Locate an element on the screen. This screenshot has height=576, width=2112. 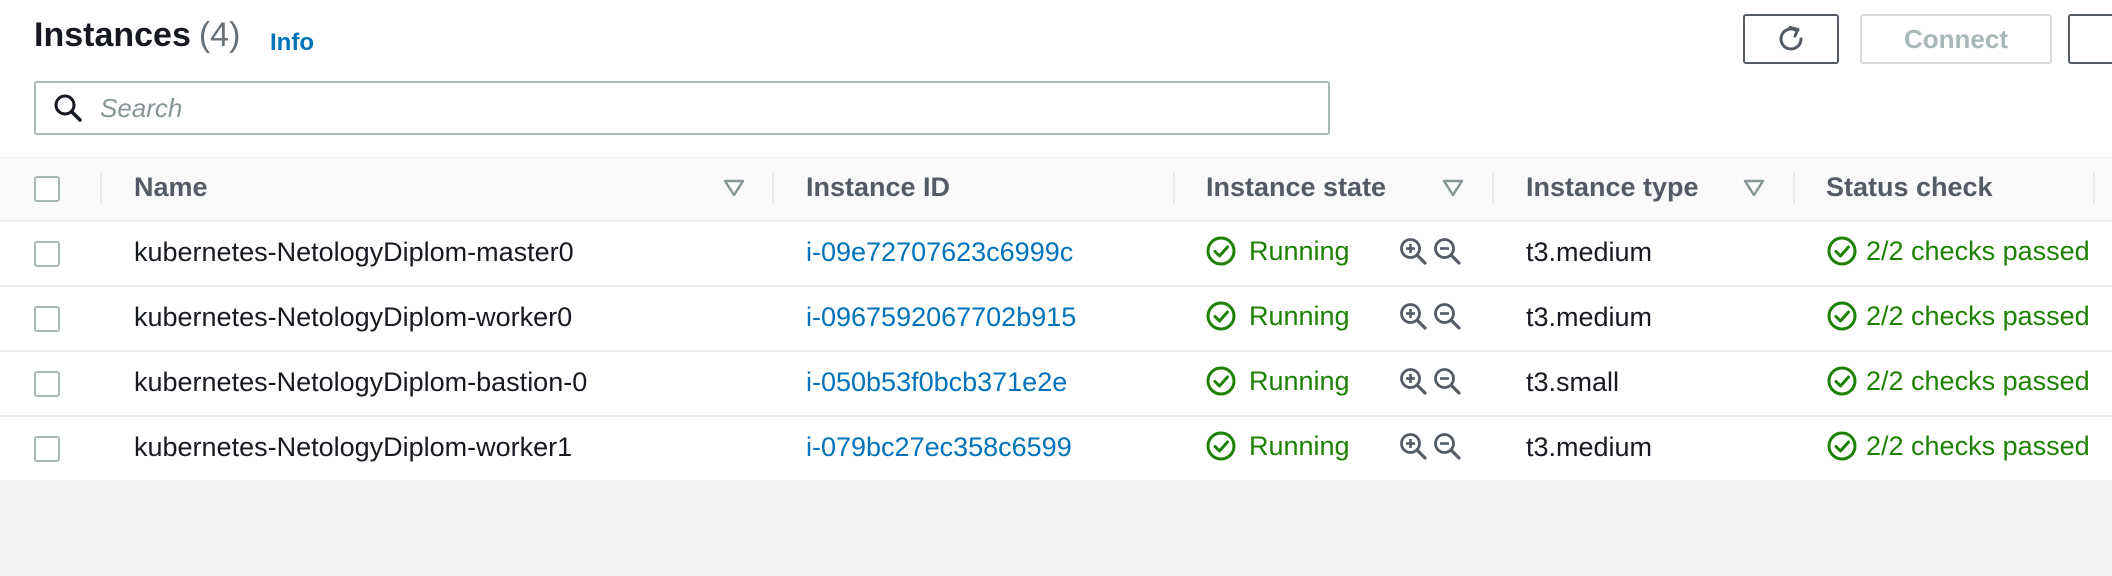
refresh-button is located at coordinates (1791, 39).